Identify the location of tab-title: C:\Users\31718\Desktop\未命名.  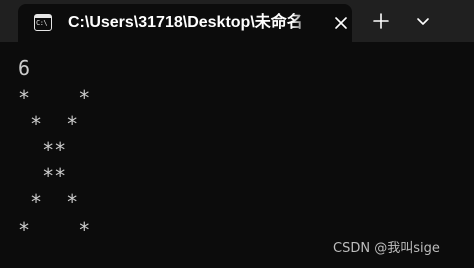
(185, 22).